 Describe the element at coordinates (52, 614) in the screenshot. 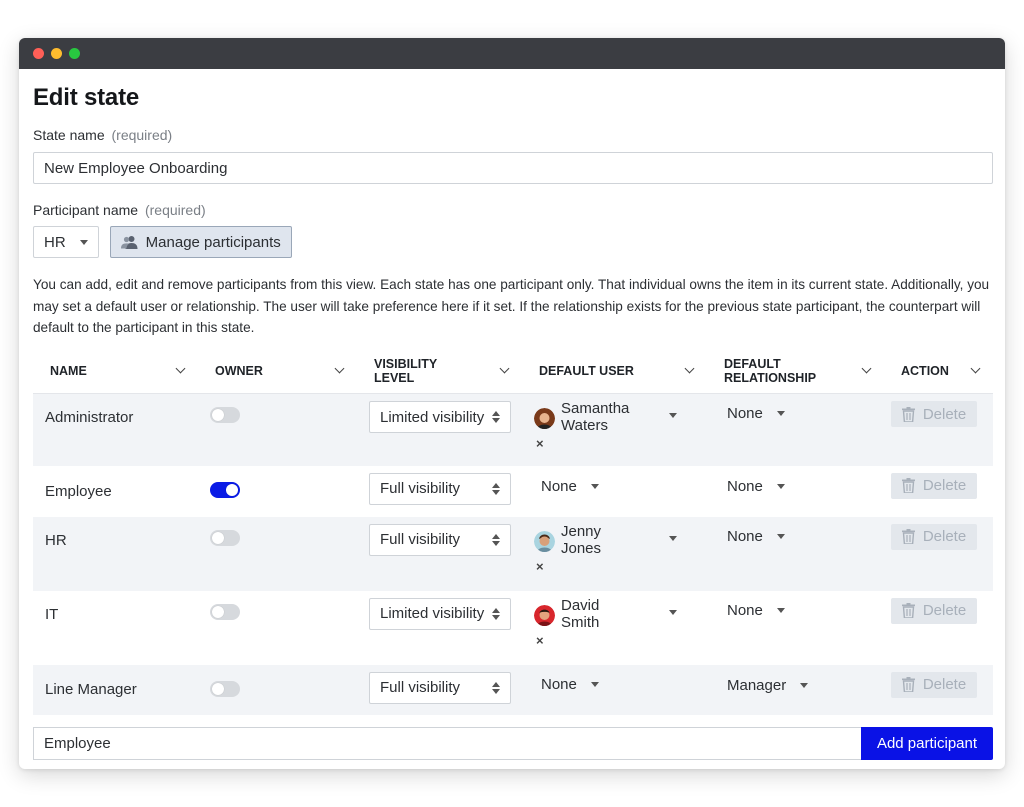

I see `participant-name: IT` at that location.